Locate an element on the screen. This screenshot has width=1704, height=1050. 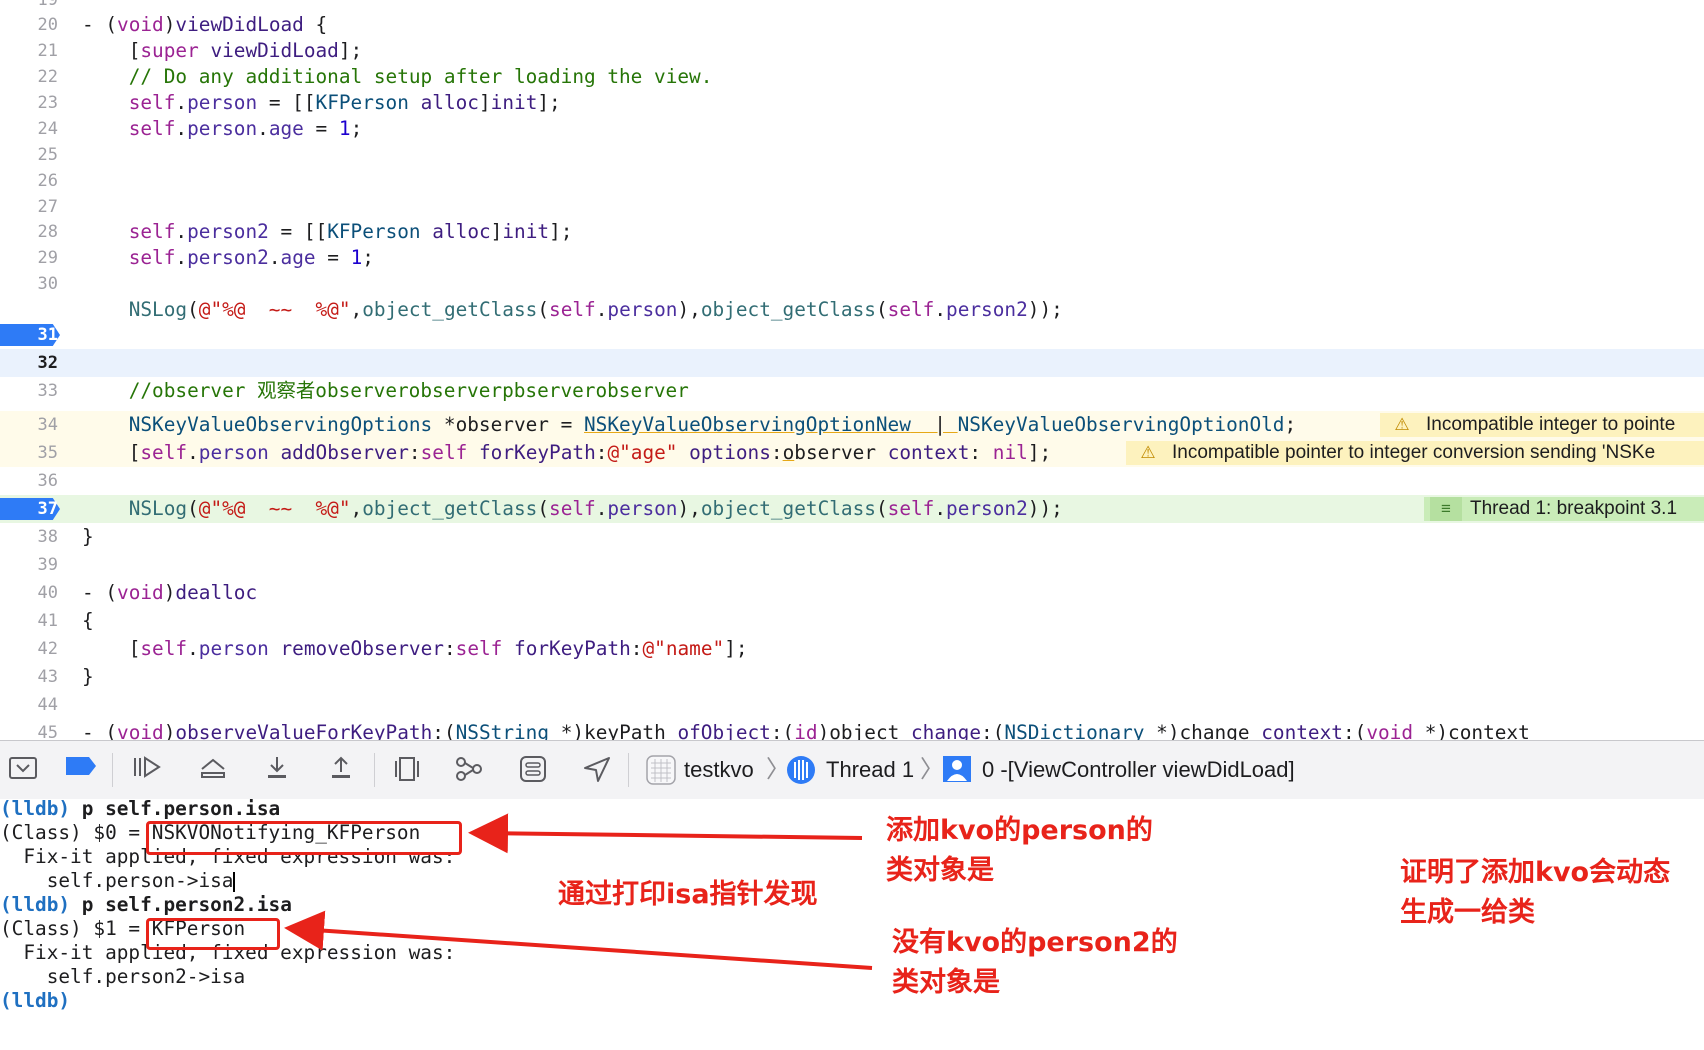
code-line: 36 is located at coordinates (852, 481).